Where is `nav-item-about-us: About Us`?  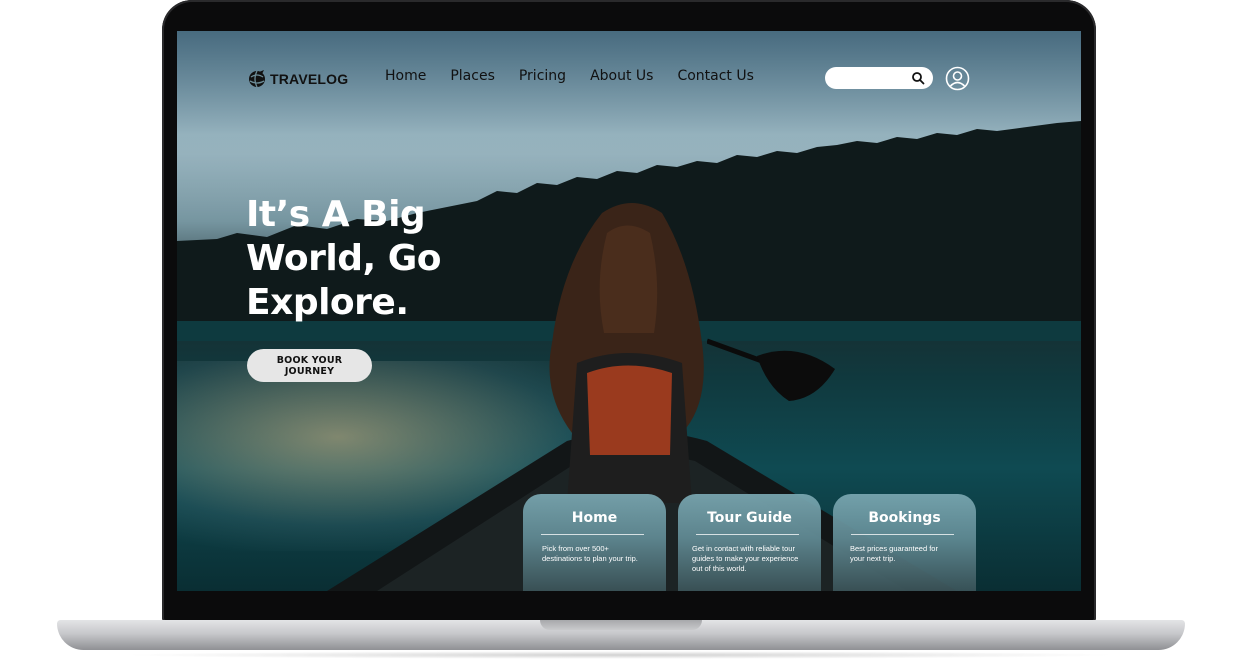
nav-item-about-us: About Us is located at coordinates (621, 76).